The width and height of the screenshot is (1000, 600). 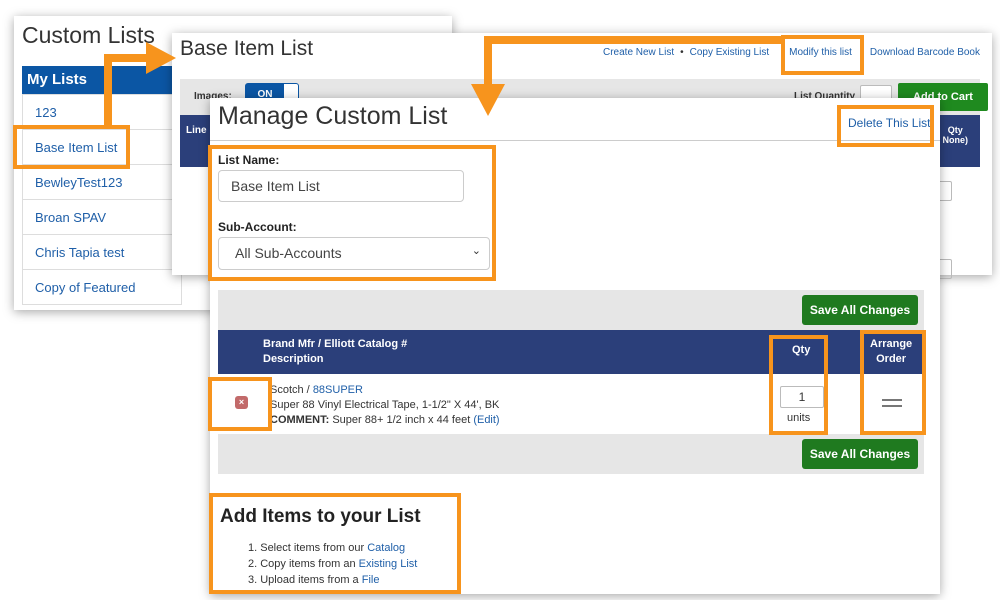 What do you see at coordinates (442, 80) in the screenshot?
I see `annotation-arrows` at bounding box center [442, 80].